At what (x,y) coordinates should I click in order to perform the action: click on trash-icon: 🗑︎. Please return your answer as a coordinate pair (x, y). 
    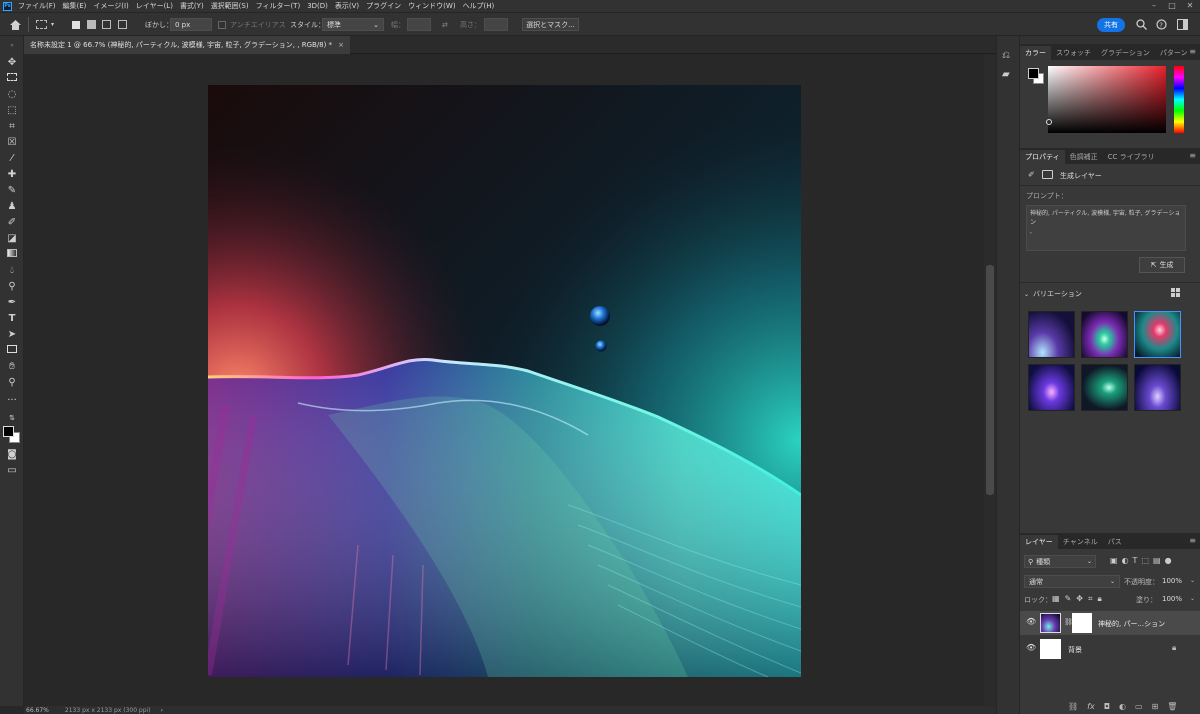
    Looking at the image, I should click on (1172, 706).